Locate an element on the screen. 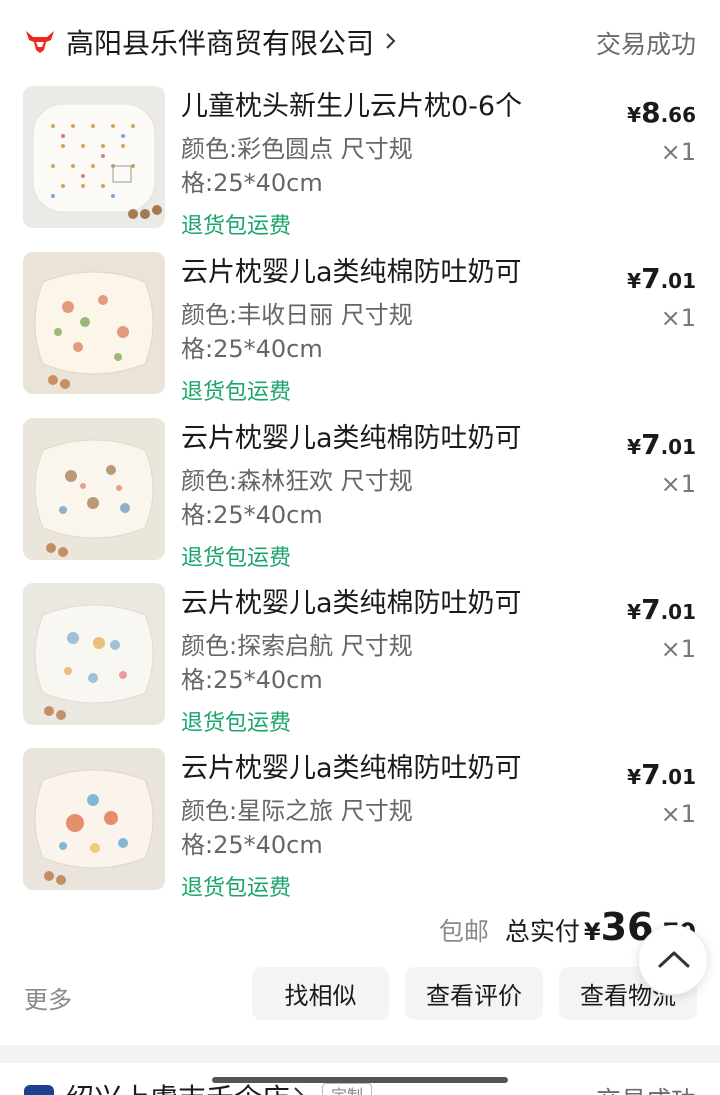 Image resolution: width=720 pixels, height=1095 pixels. view-review-button: 查看评价 is located at coordinates (474, 993).